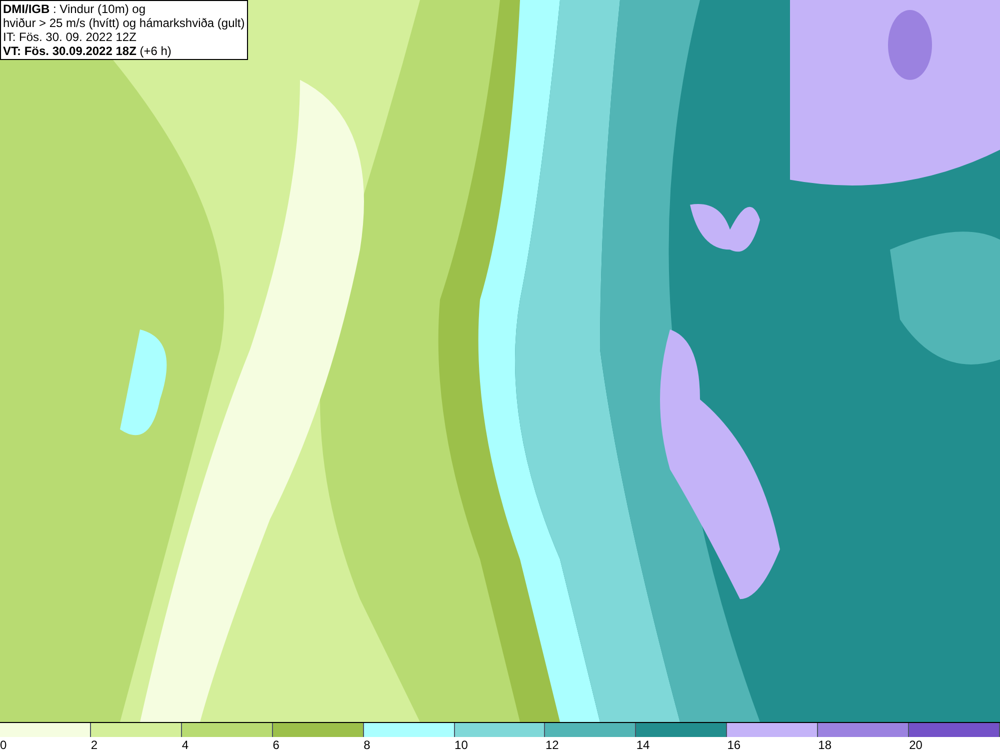 This screenshot has width=1000, height=753. I want to click on title-line: hviður > 25 m/s (hvítt) og hámarkshviða (gult), so click(124, 23).